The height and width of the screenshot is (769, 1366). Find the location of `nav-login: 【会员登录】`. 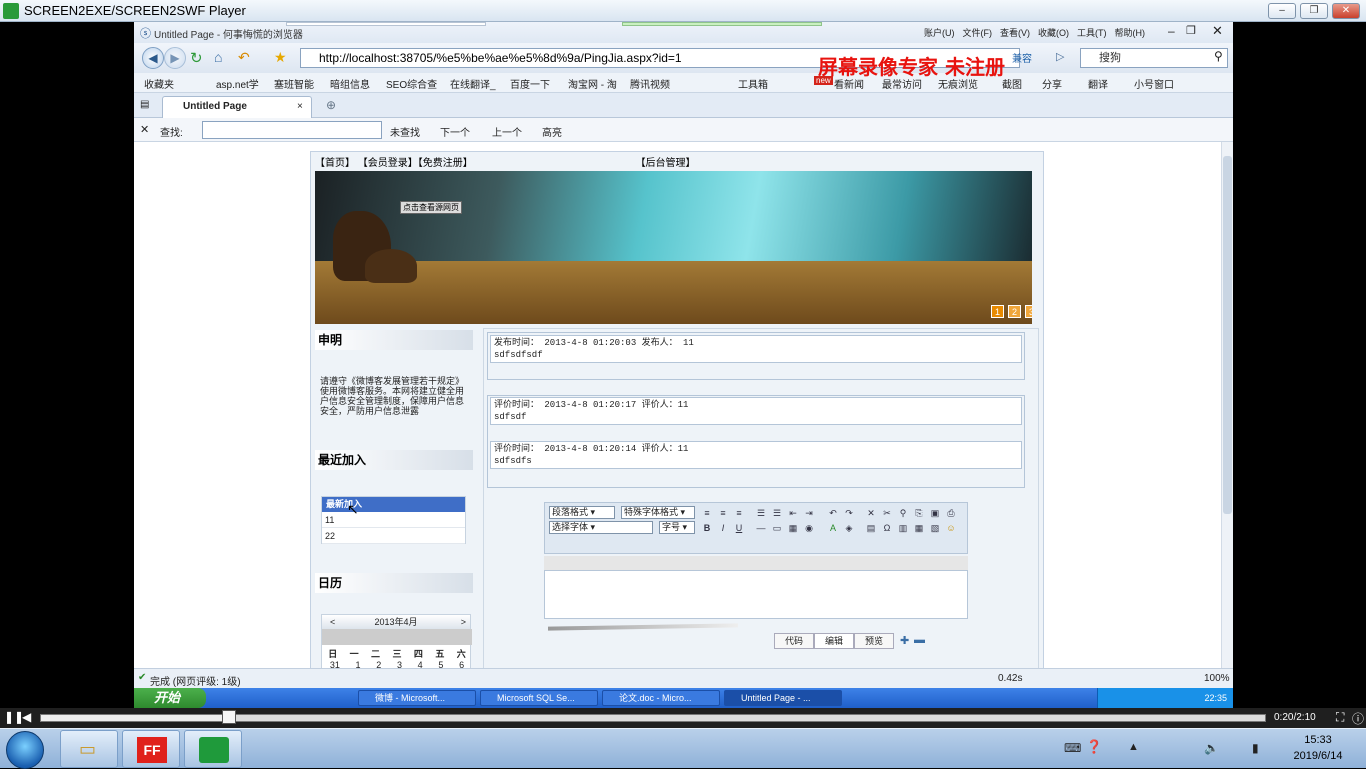

nav-login: 【会员登录】 is located at coordinates (388, 163).